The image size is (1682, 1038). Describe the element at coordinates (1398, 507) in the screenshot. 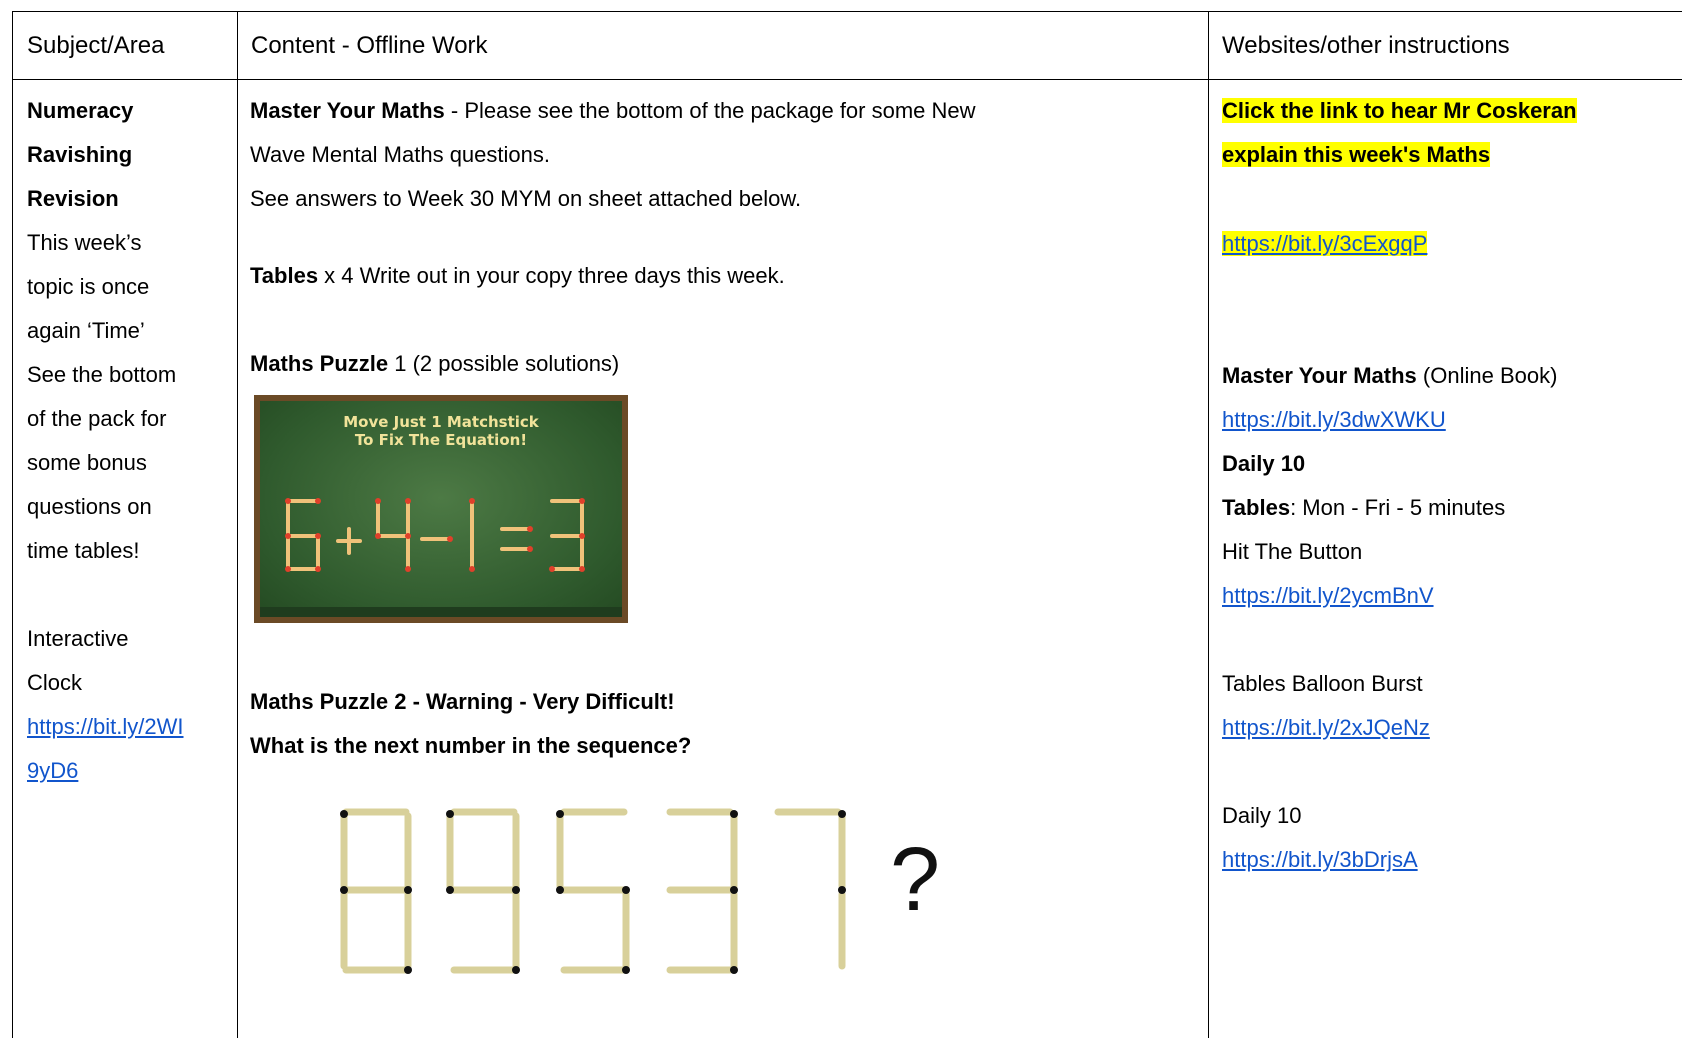

I see `tables-online-text: : Mon - Fri - 5 minutes` at that location.